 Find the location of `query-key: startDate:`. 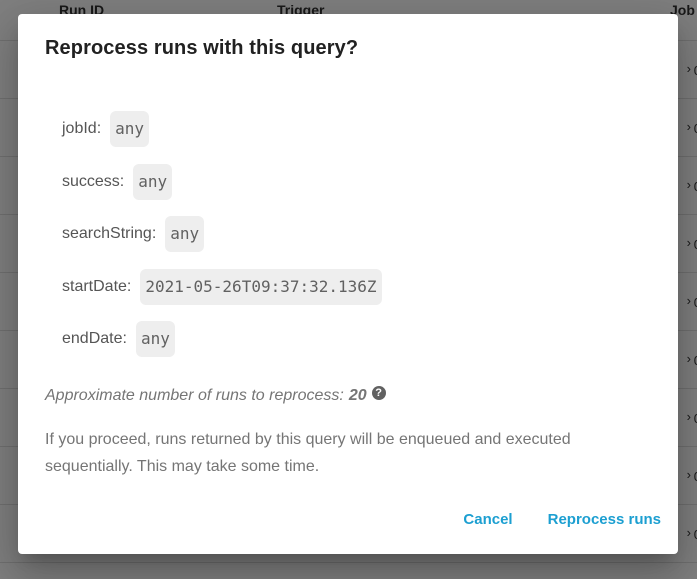

query-key: startDate: is located at coordinates (97, 286).